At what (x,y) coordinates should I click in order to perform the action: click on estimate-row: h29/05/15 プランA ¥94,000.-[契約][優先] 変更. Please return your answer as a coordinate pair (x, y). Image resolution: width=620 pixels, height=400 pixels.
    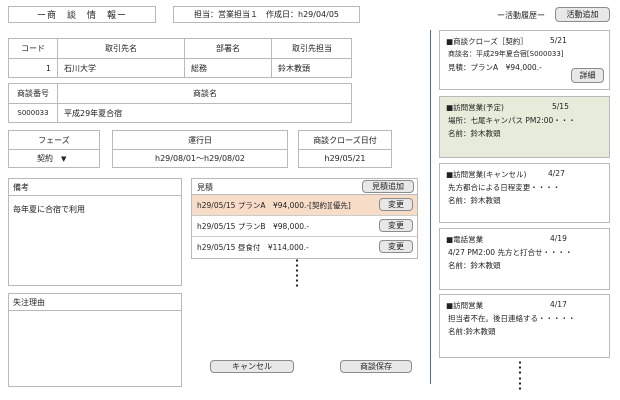
    Looking at the image, I should click on (304, 205).